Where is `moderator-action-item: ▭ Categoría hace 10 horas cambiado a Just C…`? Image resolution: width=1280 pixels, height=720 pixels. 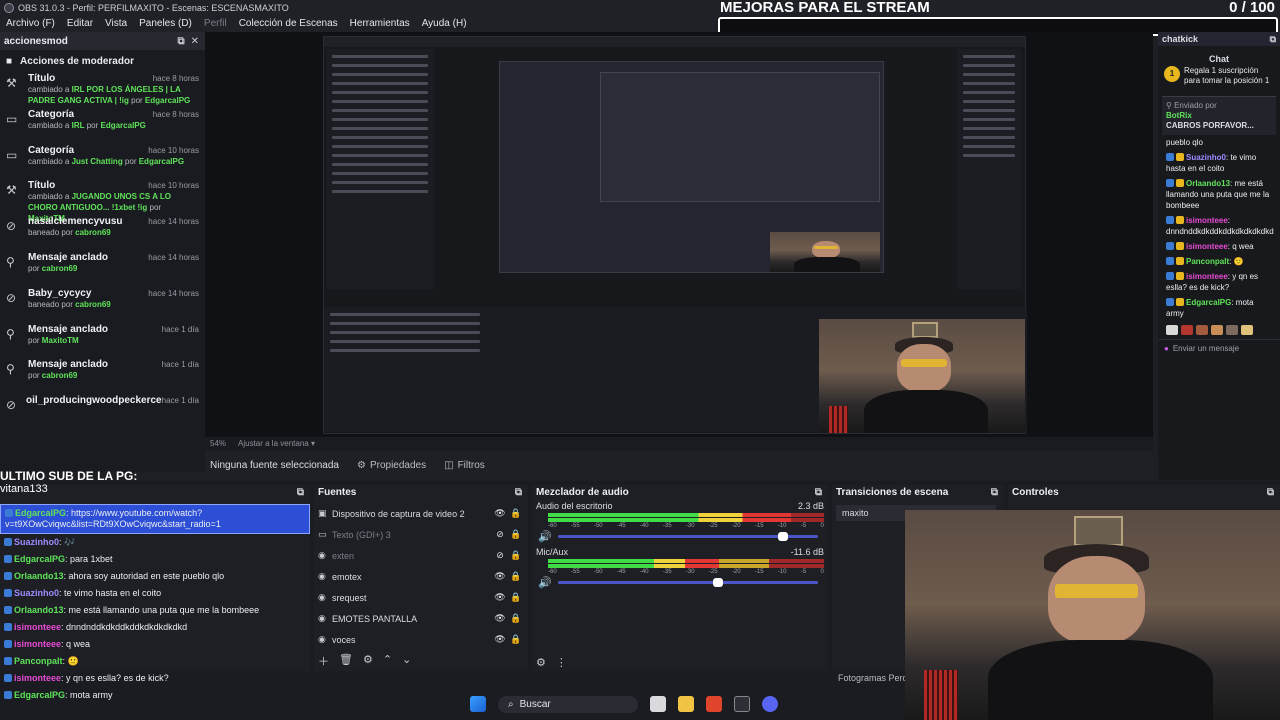 moderator-action-item: ▭ Categoría hace 10 horas cambiado a Just C… is located at coordinates (102, 163).